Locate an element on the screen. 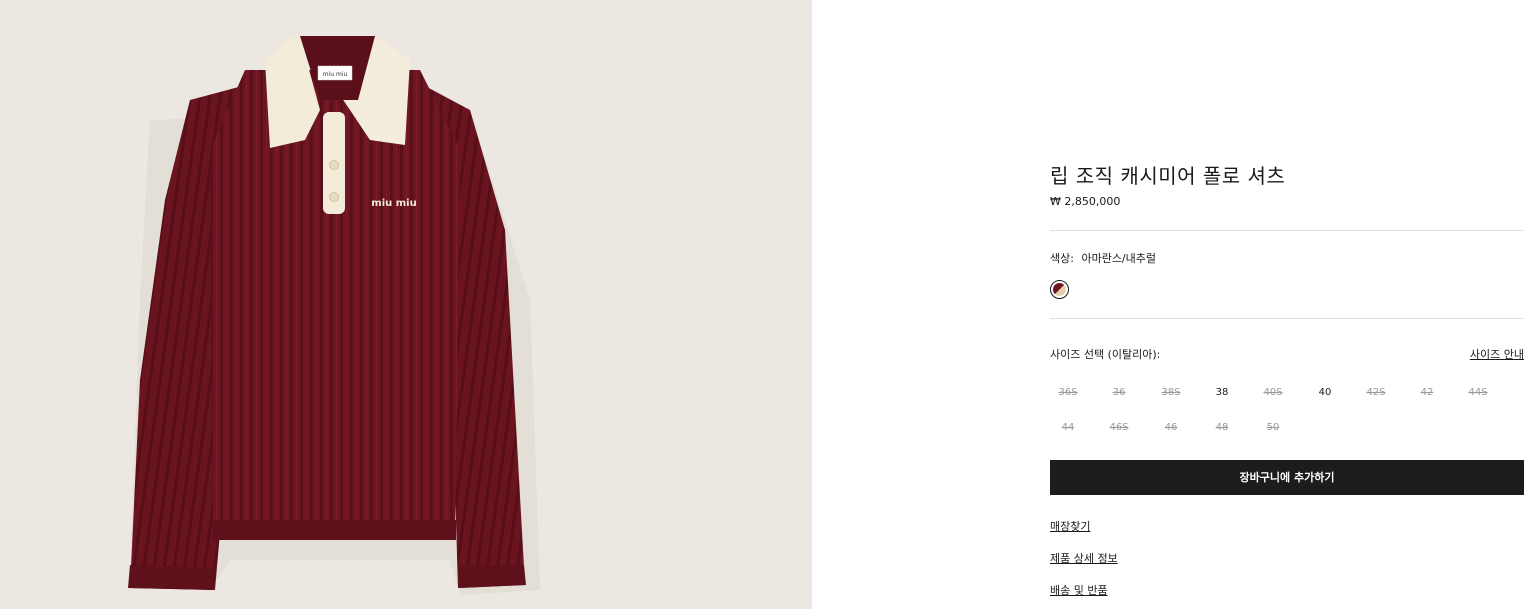 This screenshot has height=609, width=1528. size-option: 42S is located at coordinates (1376, 393).